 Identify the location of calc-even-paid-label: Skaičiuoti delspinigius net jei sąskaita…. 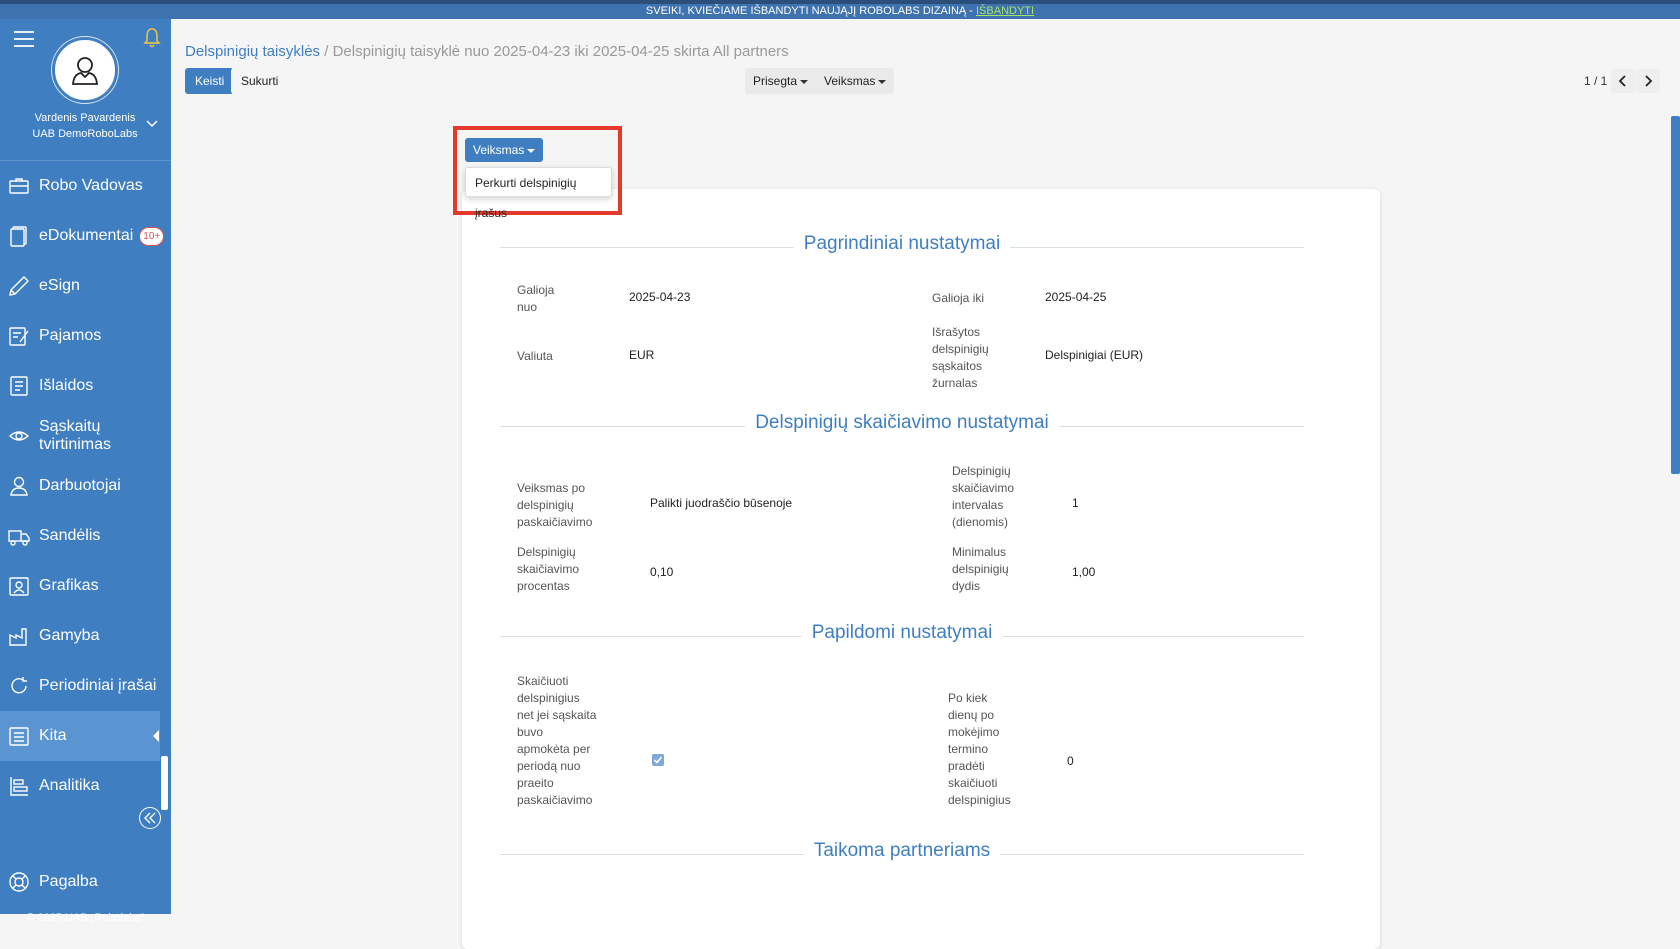
(557, 740).